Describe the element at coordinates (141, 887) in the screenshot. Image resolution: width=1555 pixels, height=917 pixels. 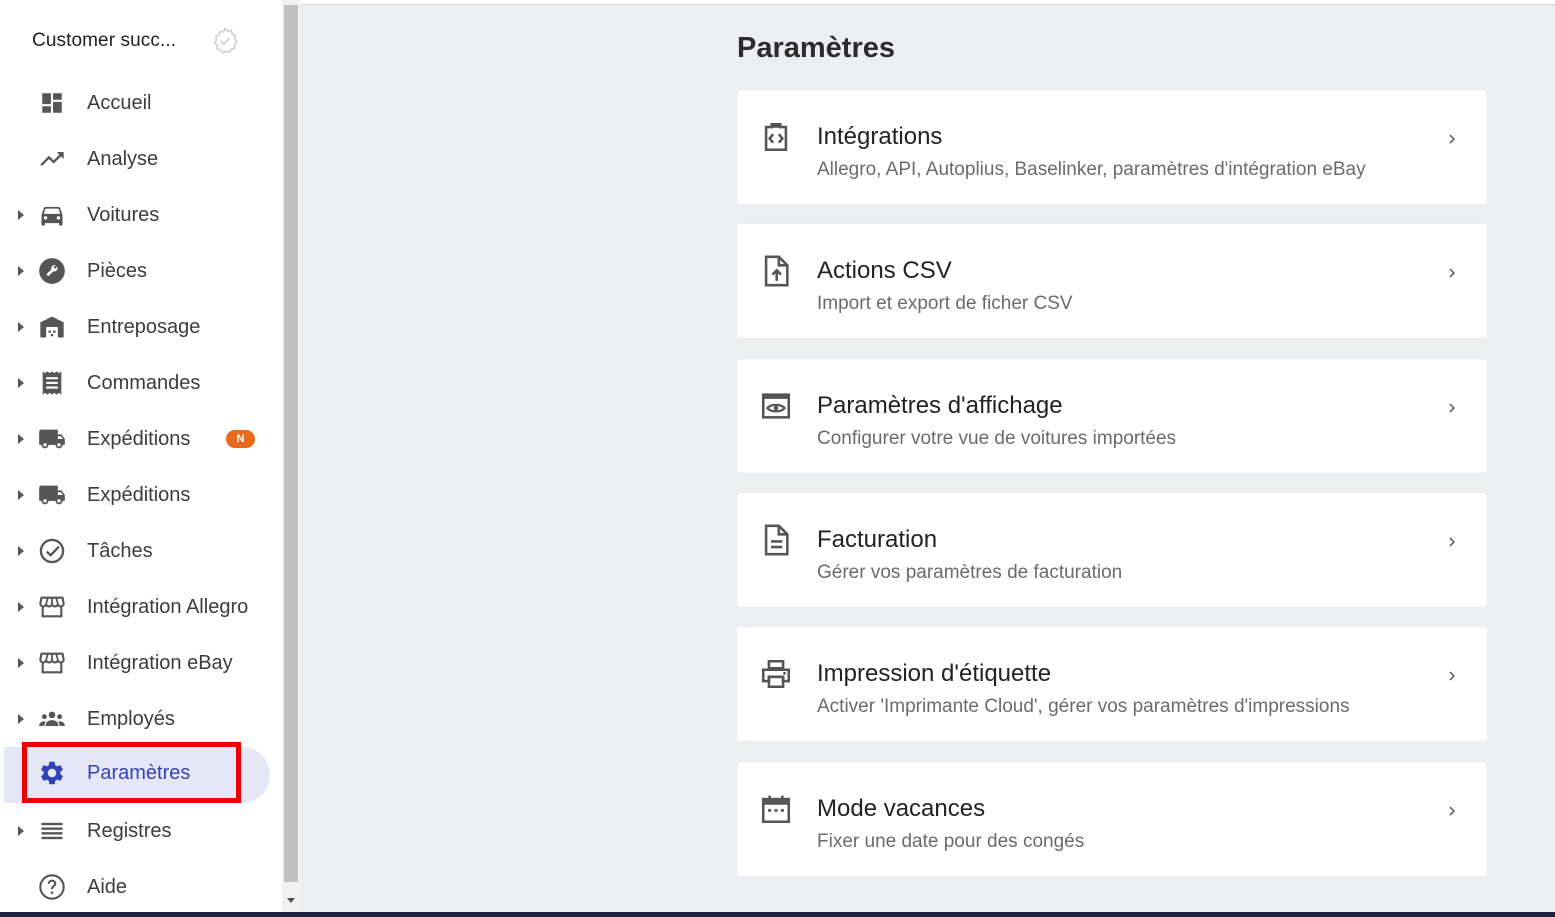
I see `sidebar-item-aide: Aide` at that location.